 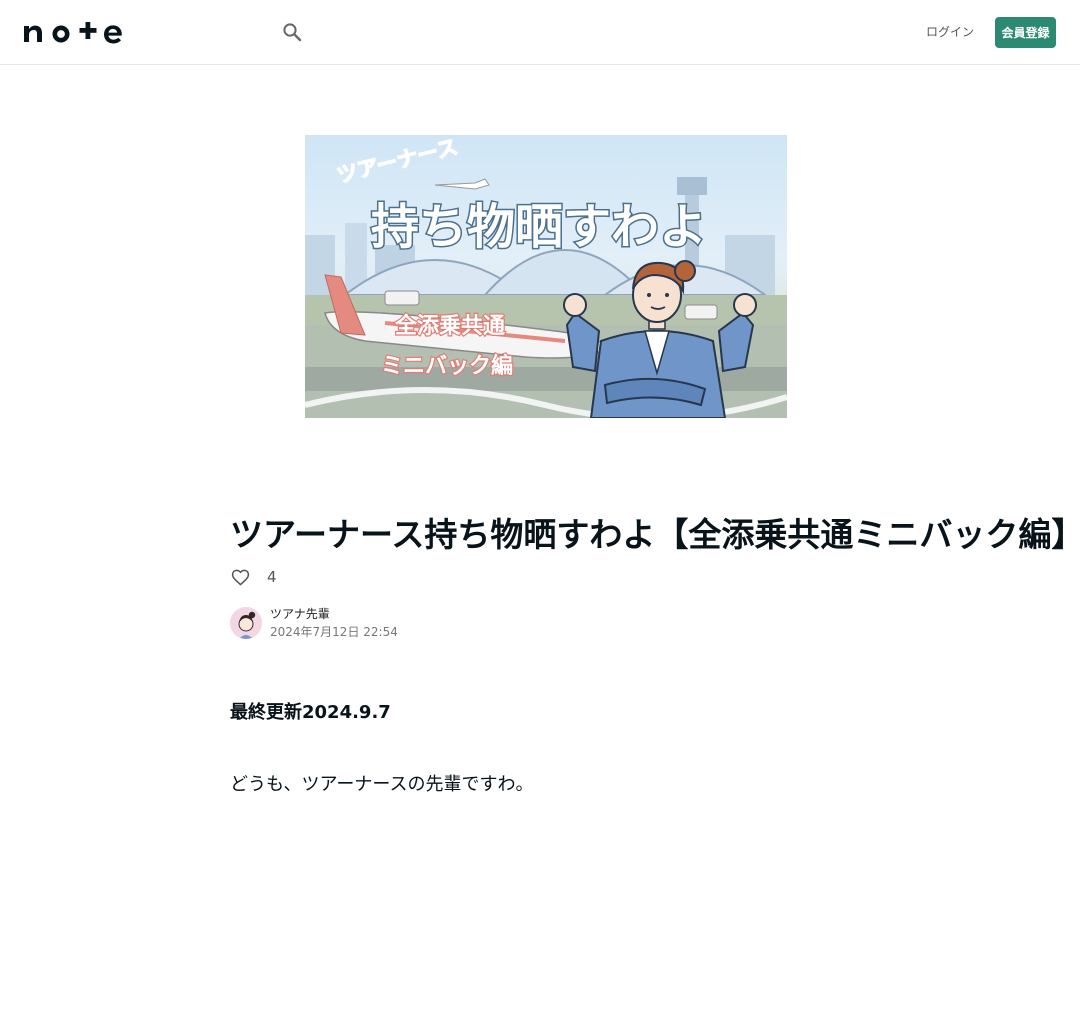 I want to click on body-heading: 最終更新2024.9.7, so click(x=310, y=712).